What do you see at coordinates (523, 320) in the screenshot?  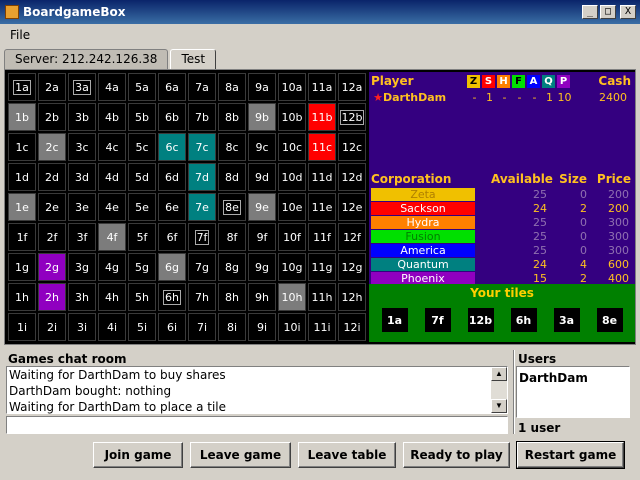 I see `your-tile-button: 6h` at bounding box center [523, 320].